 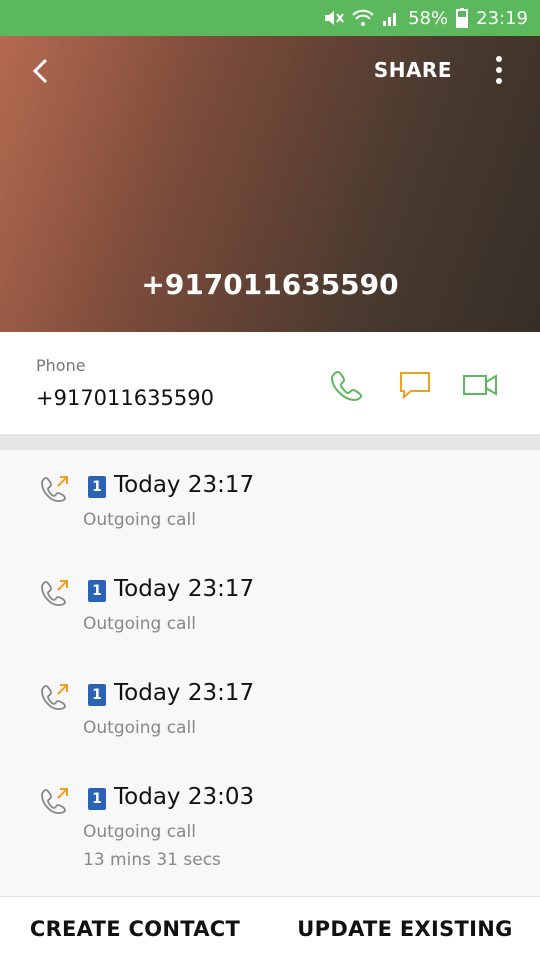 I want to click on create-contact-button: CREATE CONTACT, so click(x=135, y=929).